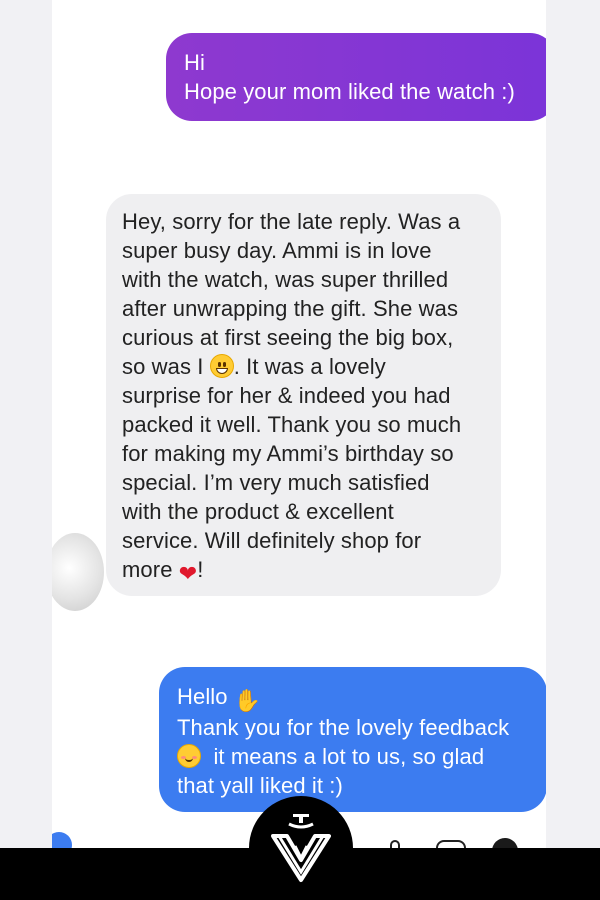 This screenshot has height=900, width=600. Describe the element at coordinates (221, 366) in the screenshot. I see `grinning-face-icon` at that location.